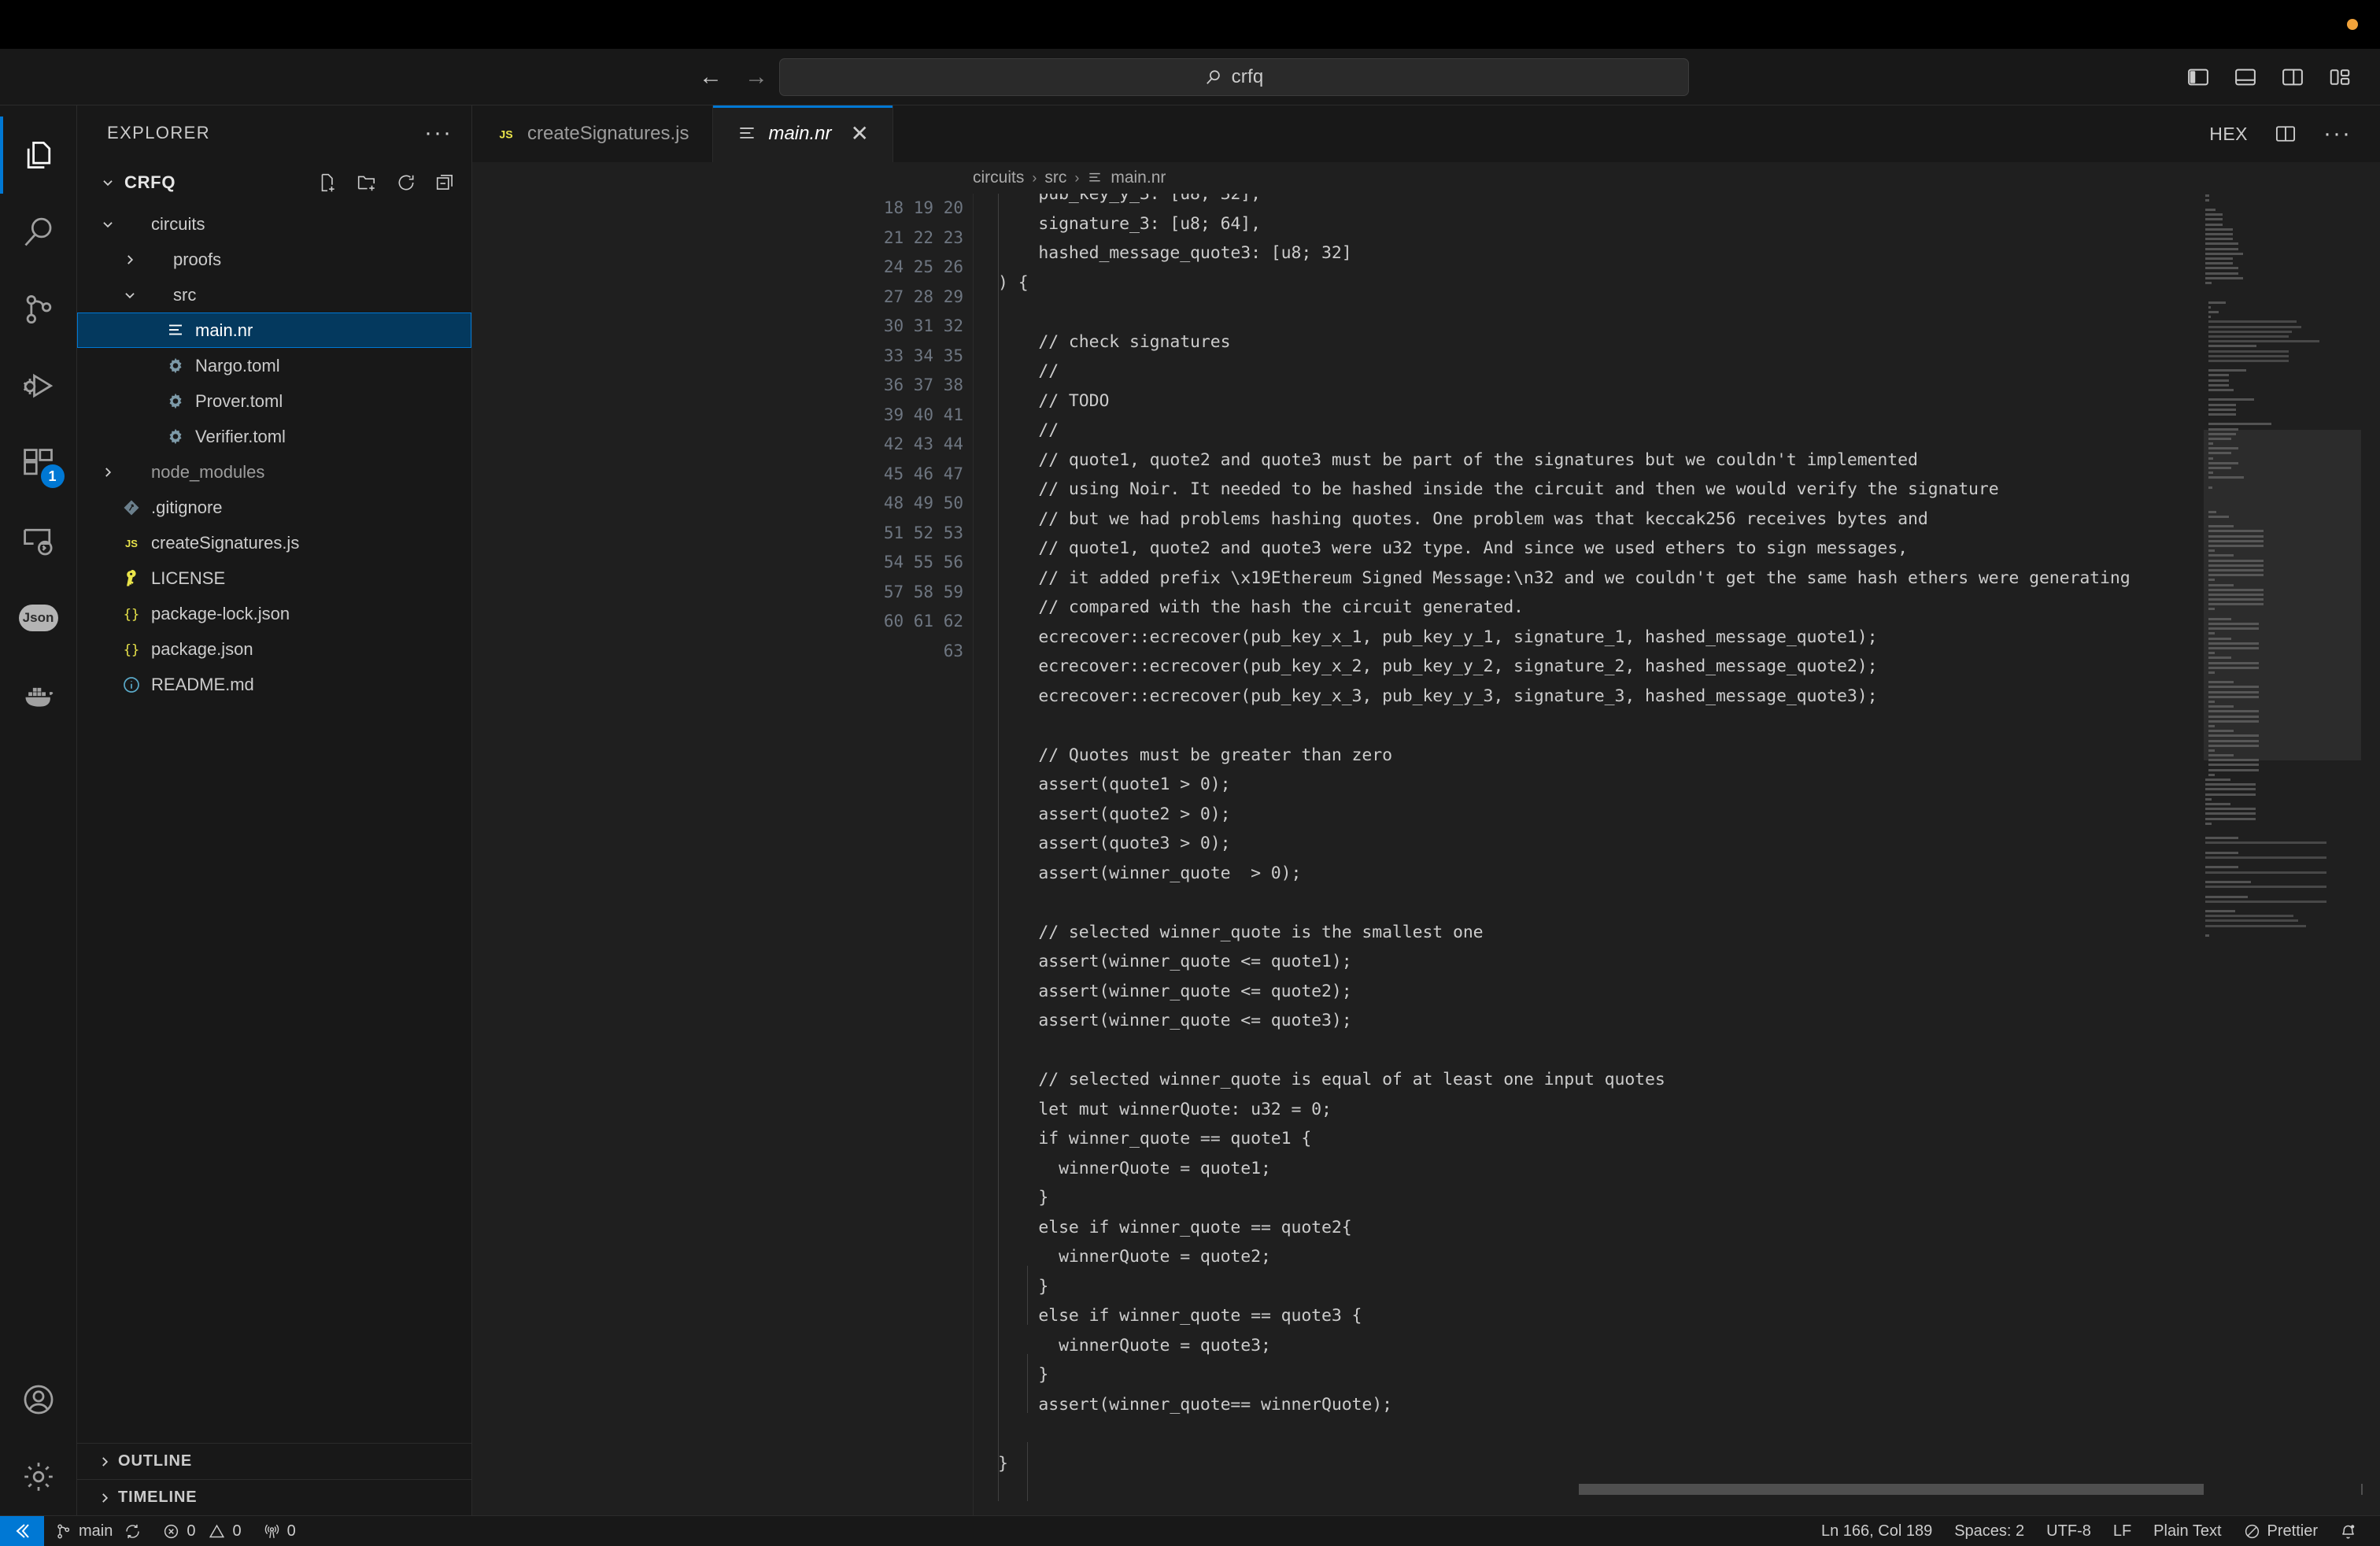 The width and height of the screenshot is (2380, 1546). What do you see at coordinates (274, 685) in the screenshot?
I see `tree-item-readme-md: README.md` at bounding box center [274, 685].